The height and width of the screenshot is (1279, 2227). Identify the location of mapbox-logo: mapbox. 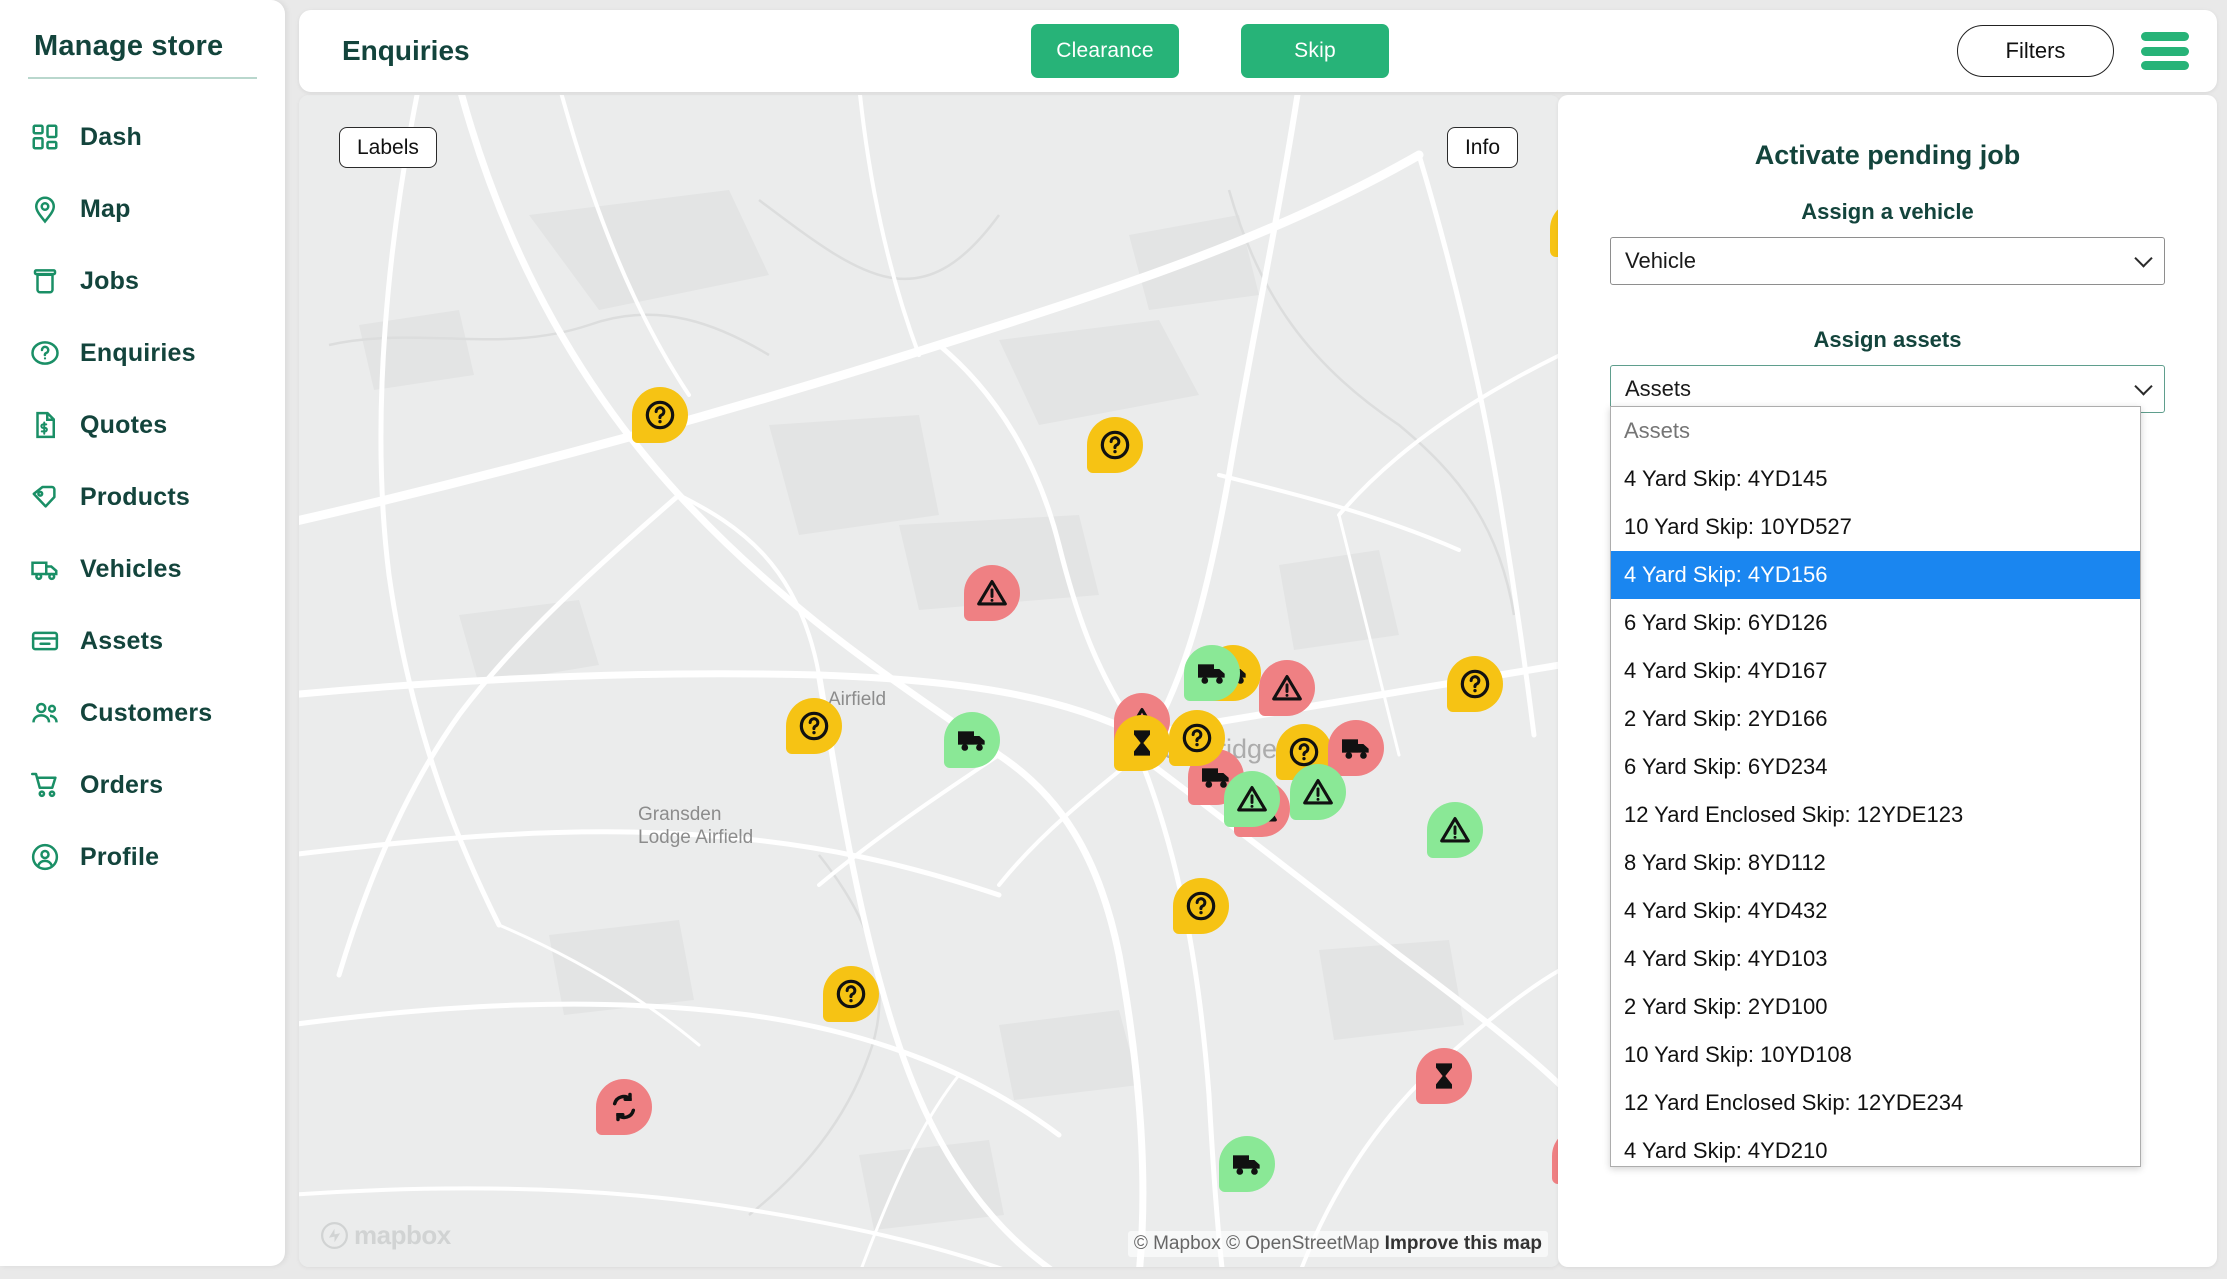
(386, 1235).